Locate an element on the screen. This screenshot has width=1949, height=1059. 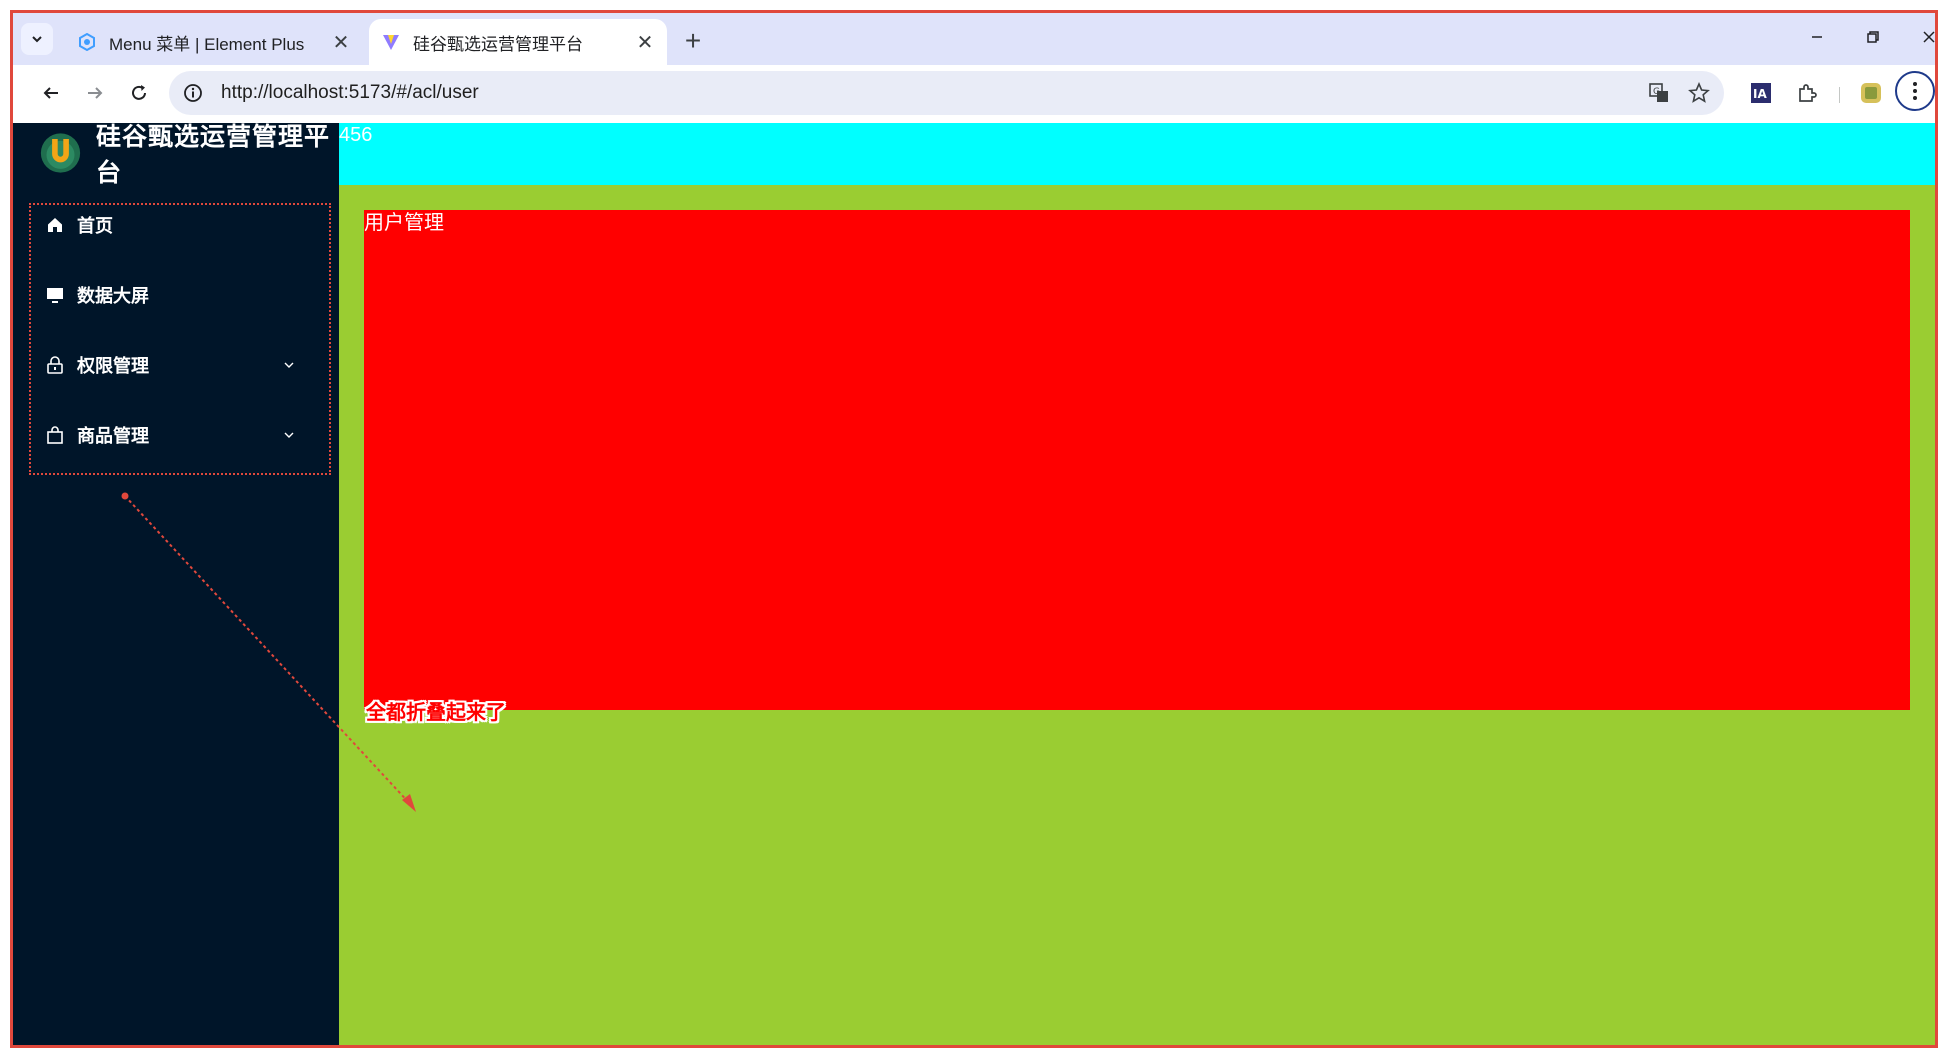
arrow-left-icon is located at coordinates (50, 93).